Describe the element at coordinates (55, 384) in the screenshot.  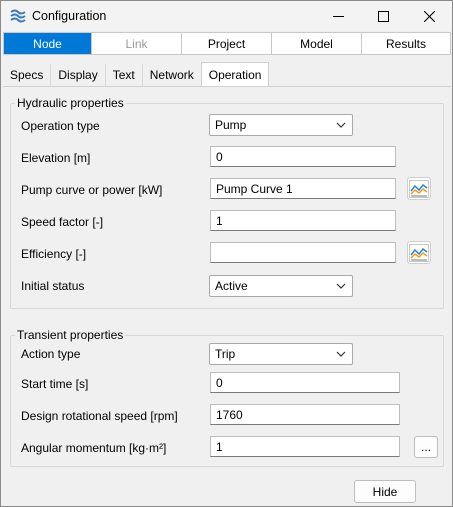
I see `start-time-label: Start time [s]` at that location.